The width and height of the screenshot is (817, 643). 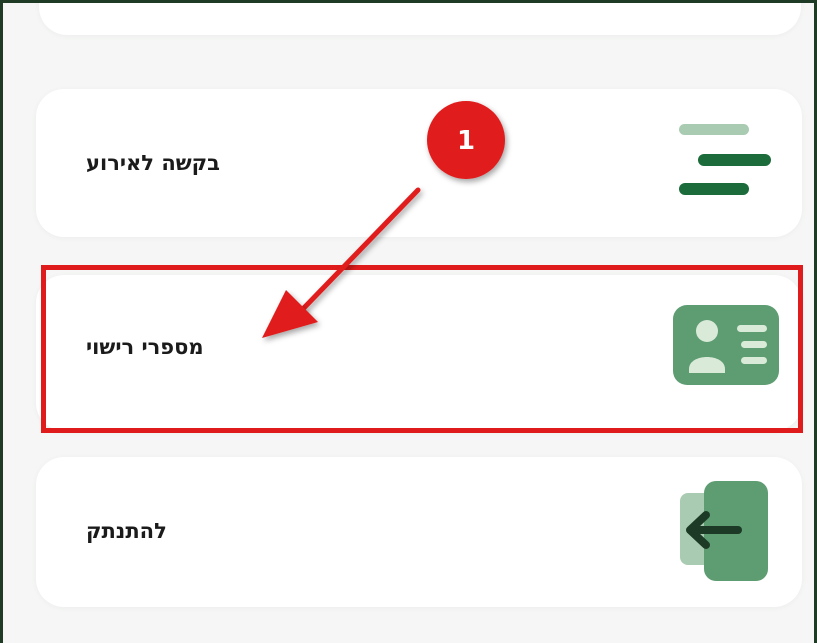 What do you see at coordinates (726, 532) in the screenshot?
I see `logout-icon` at bounding box center [726, 532].